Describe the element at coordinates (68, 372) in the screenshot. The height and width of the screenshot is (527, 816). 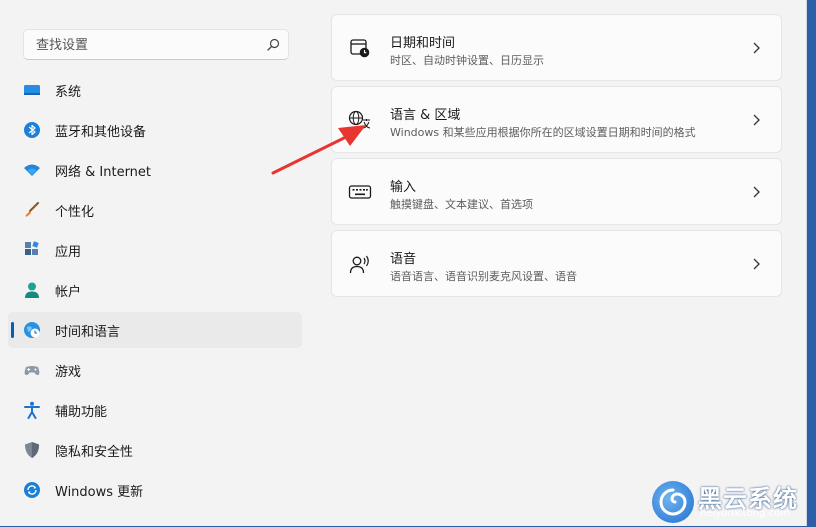
I see `sidebar-item-label: 游戏` at that location.